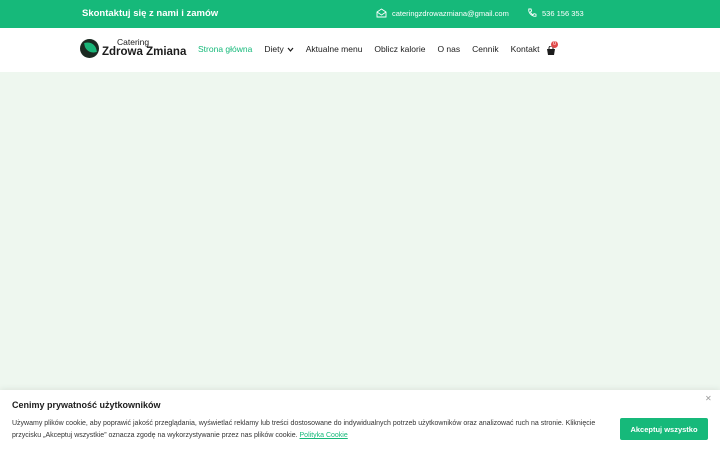 This screenshot has height=450, width=720. What do you see at coordinates (554, 44) in the screenshot?
I see `cart-count-badge: 0` at bounding box center [554, 44].